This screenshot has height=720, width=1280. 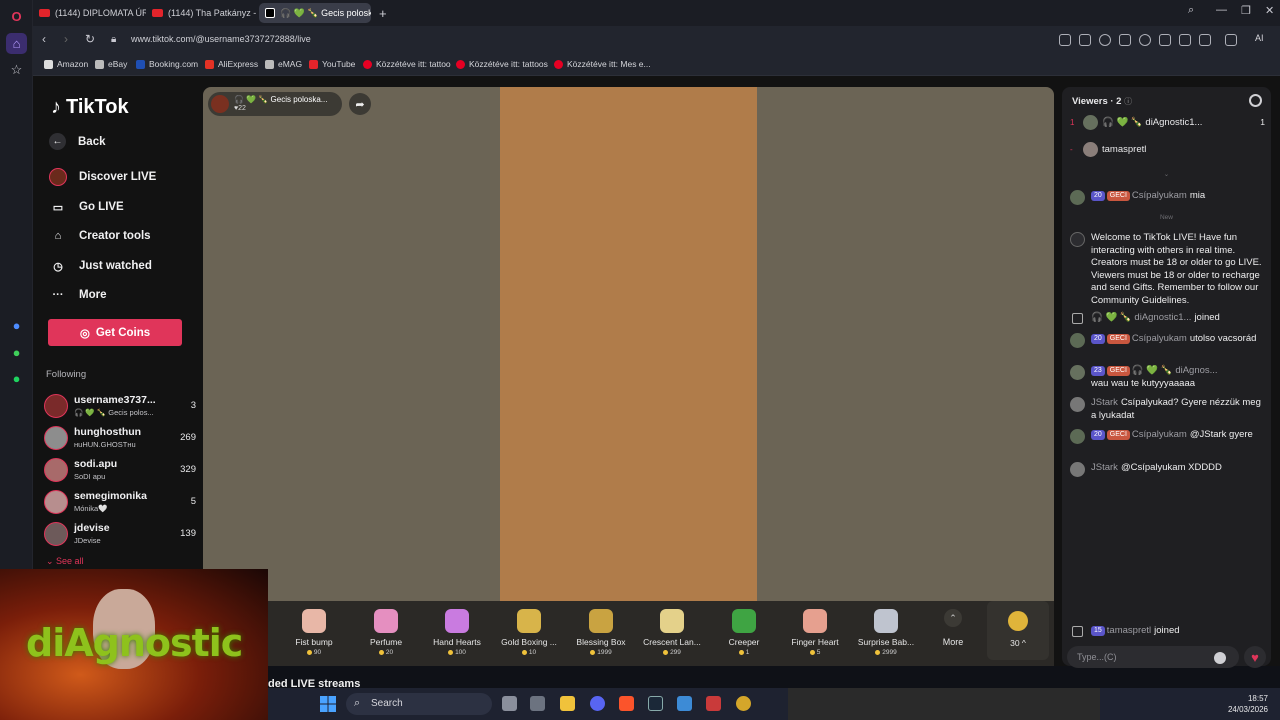 What do you see at coordinates (1255, 657) in the screenshot?
I see `like-heart-button: ♥` at bounding box center [1255, 657].